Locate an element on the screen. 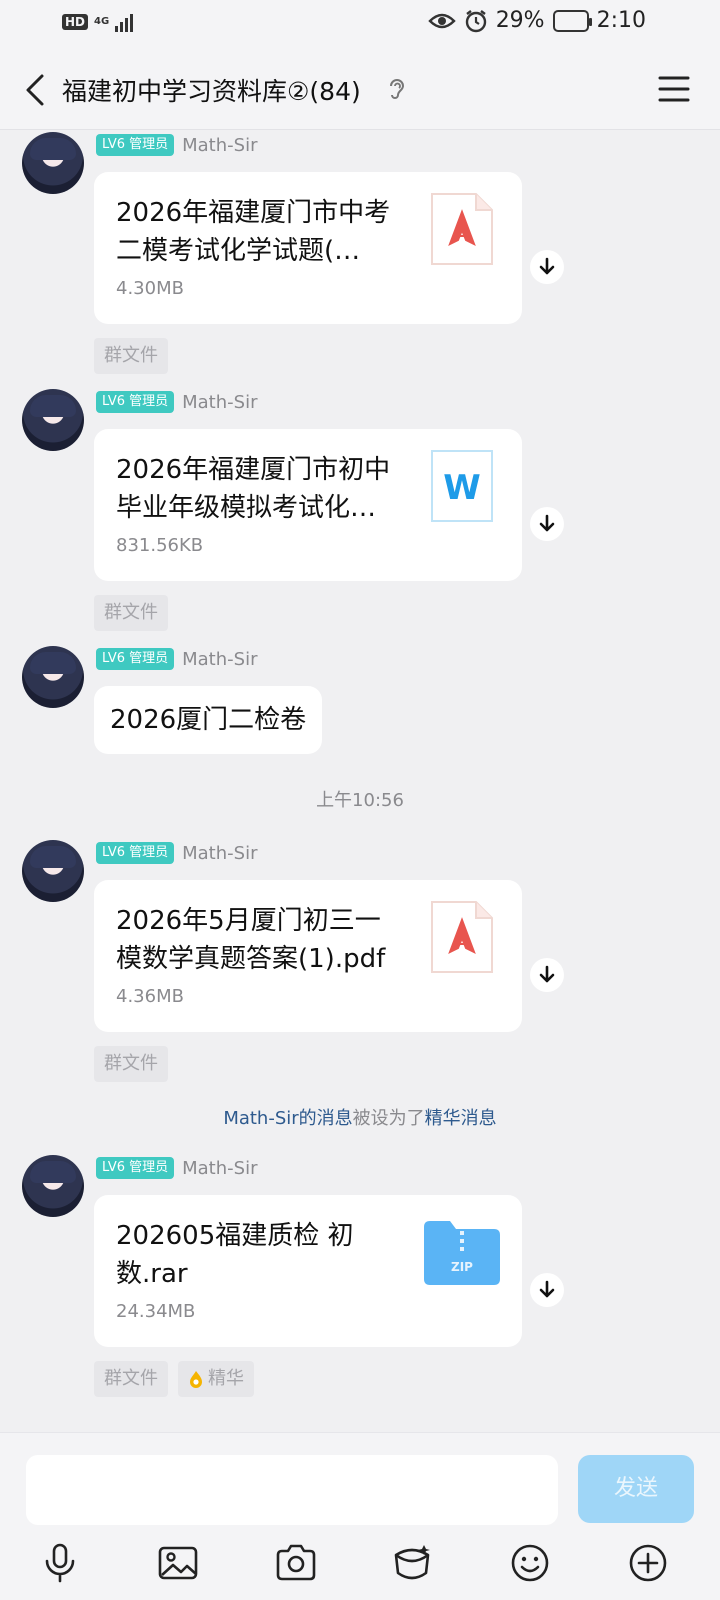 The height and width of the screenshot is (1600, 720). tag-label: 精华 is located at coordinates (226, 1378).